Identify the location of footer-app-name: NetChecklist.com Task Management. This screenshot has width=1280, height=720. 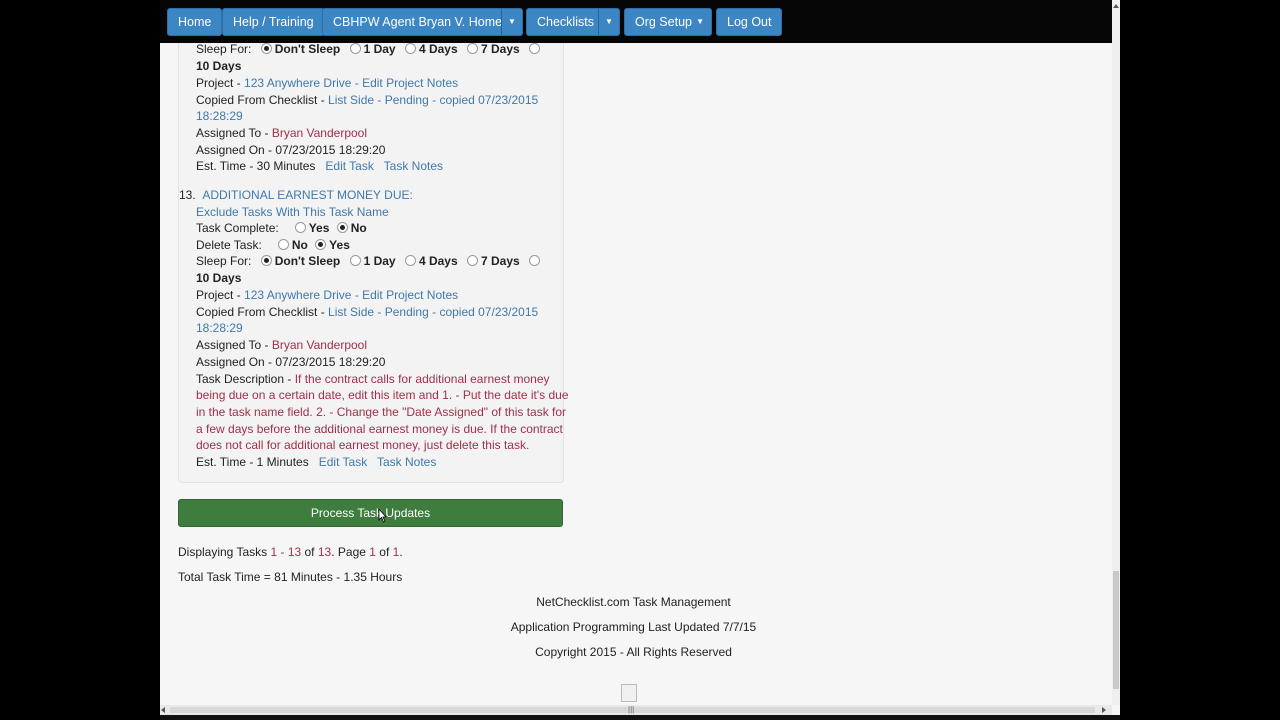
(633, 602).